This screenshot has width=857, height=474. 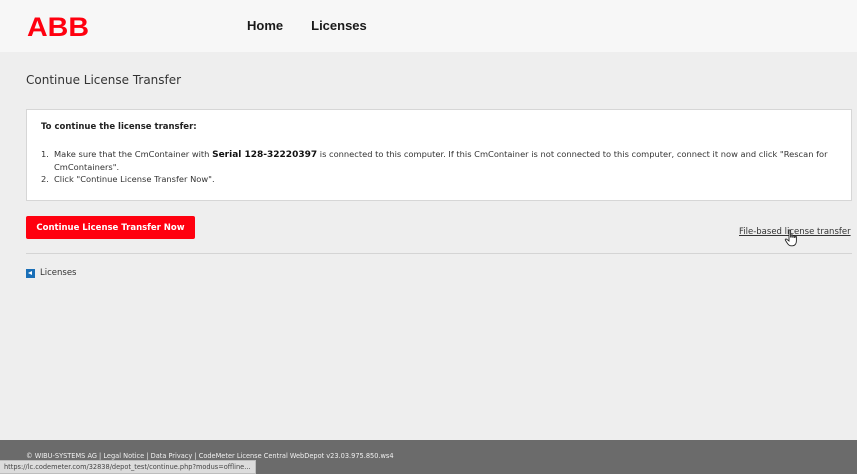 I want to click on nav-licenses: Licenses, so click(x=339, y=25).